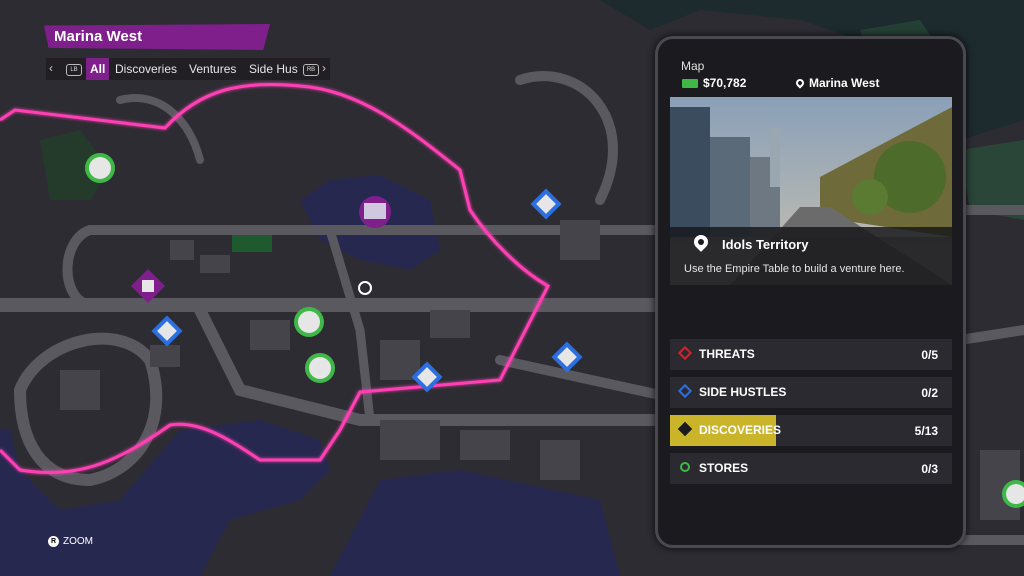 The image size is (1024, 576). I want to click on region-title: Marina West, so click(157, 37).